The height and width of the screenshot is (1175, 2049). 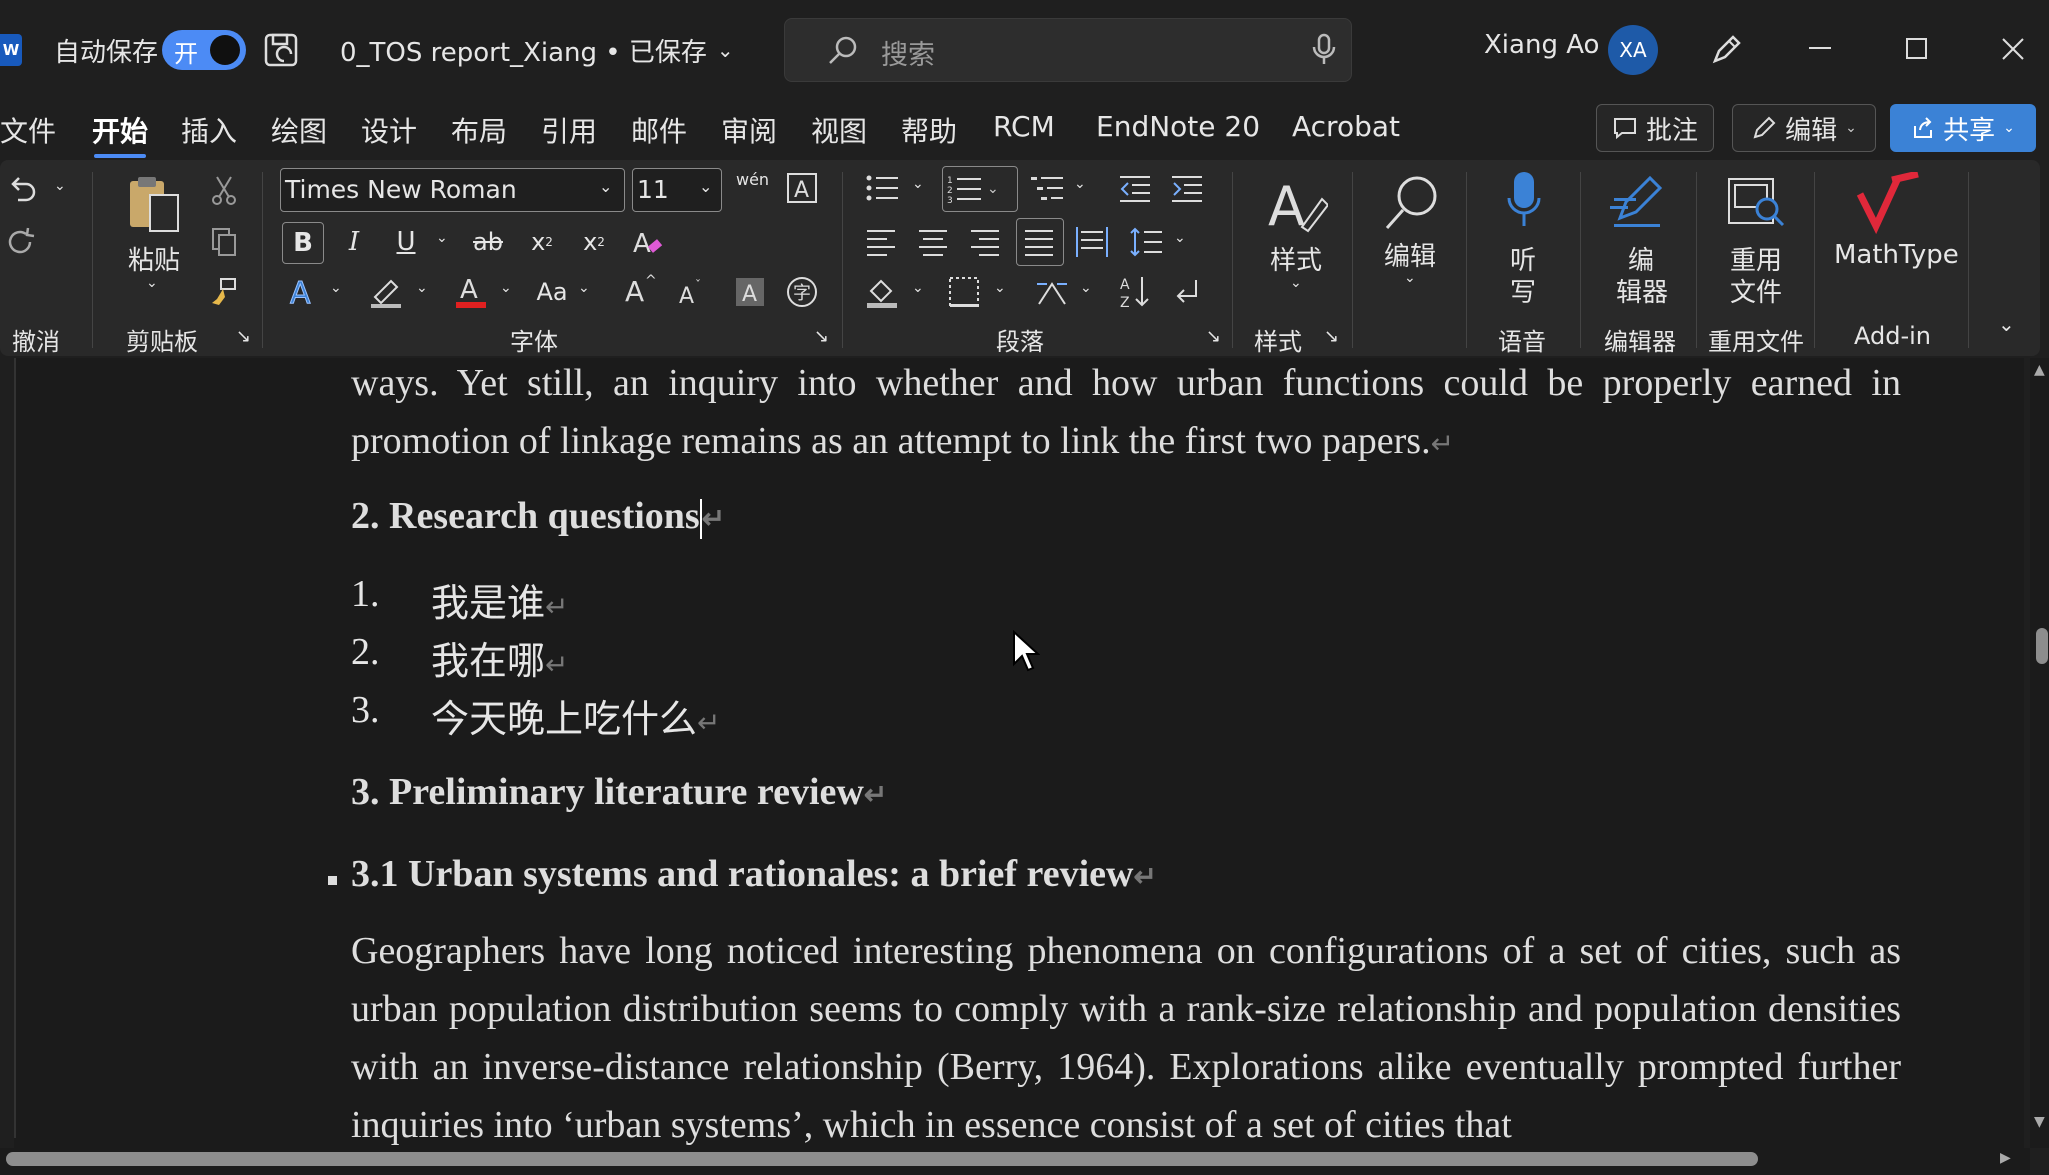 I want to click on paste-dropdown-icon: ⌄, so click(x=152, y=283).